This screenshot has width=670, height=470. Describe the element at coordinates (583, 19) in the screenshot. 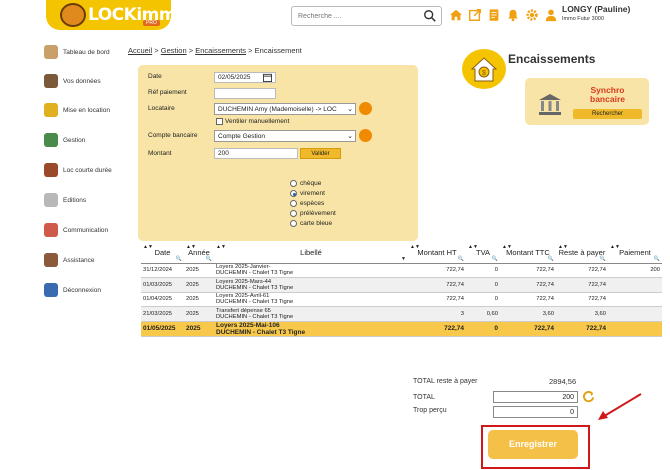

I see `user-company: Immo Futur 3000` at that location.